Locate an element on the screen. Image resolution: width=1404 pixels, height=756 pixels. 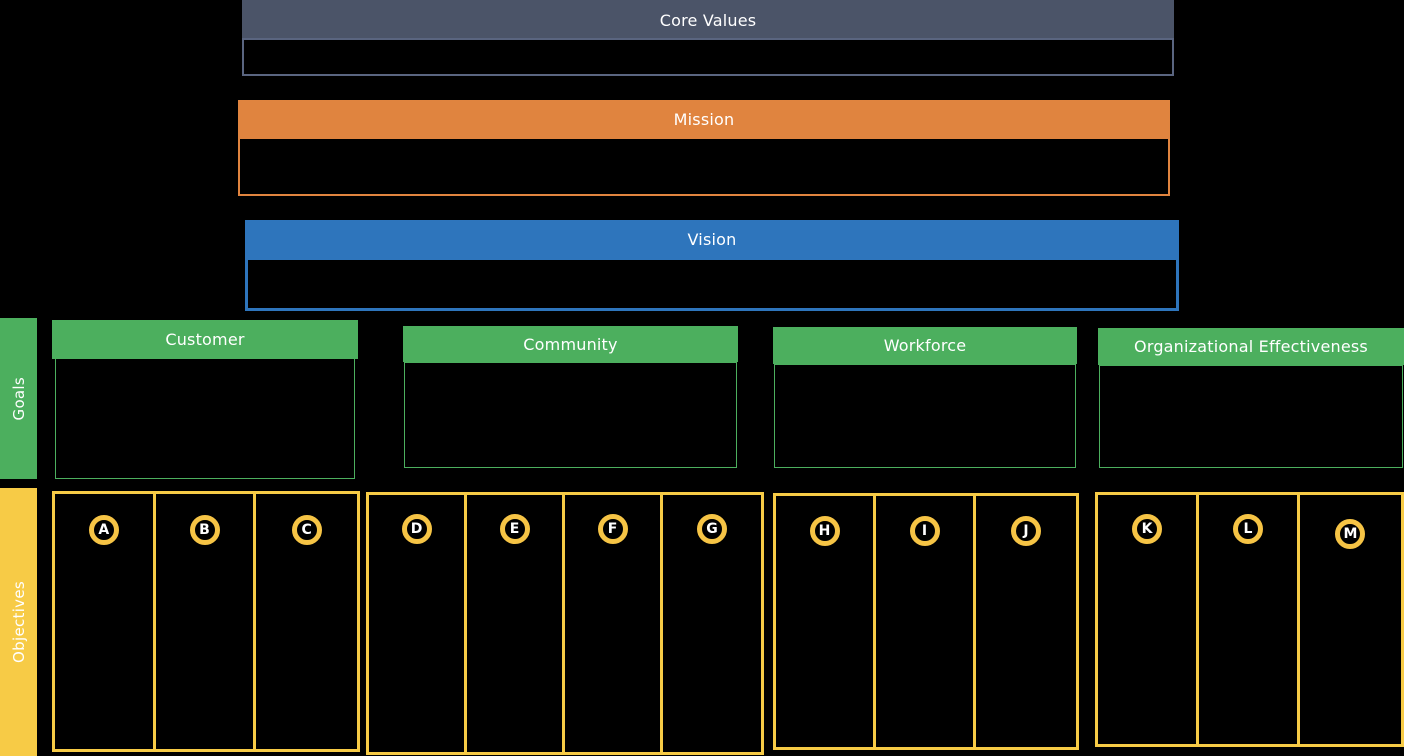
objective-cell-i: I is located at coordinates (926, 621).